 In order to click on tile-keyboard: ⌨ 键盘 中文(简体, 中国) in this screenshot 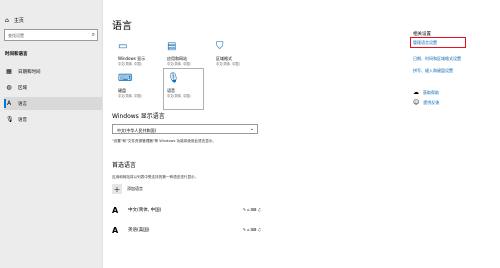, I will do `click(134, 89)`.